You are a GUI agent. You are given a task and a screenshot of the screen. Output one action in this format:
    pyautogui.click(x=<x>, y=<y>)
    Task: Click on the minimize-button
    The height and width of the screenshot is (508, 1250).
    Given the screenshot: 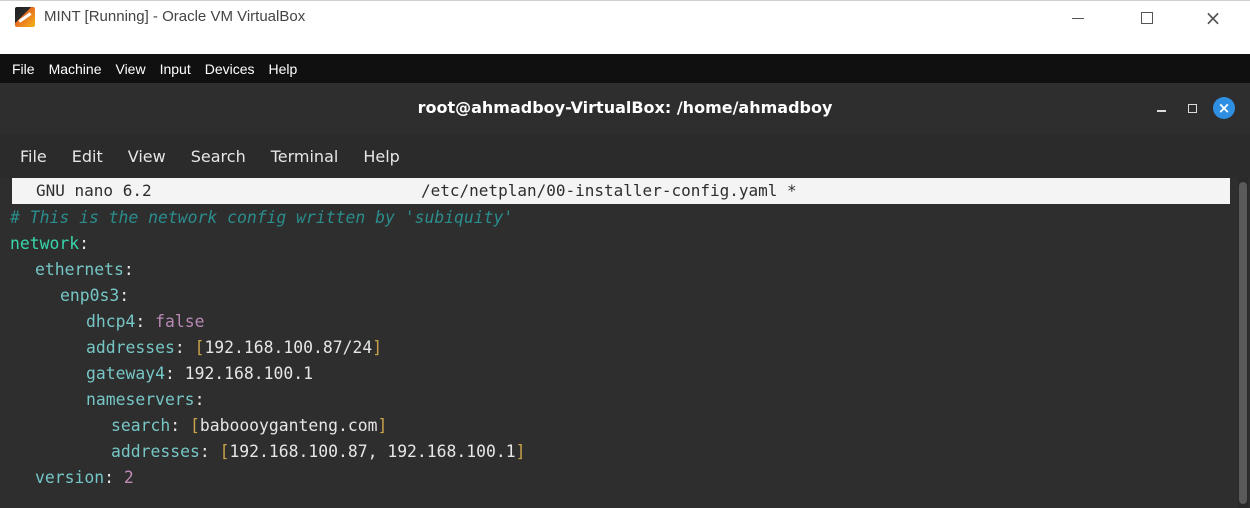 What is the action you would take?
    pyautogui.click(x=1078, y=18)
    